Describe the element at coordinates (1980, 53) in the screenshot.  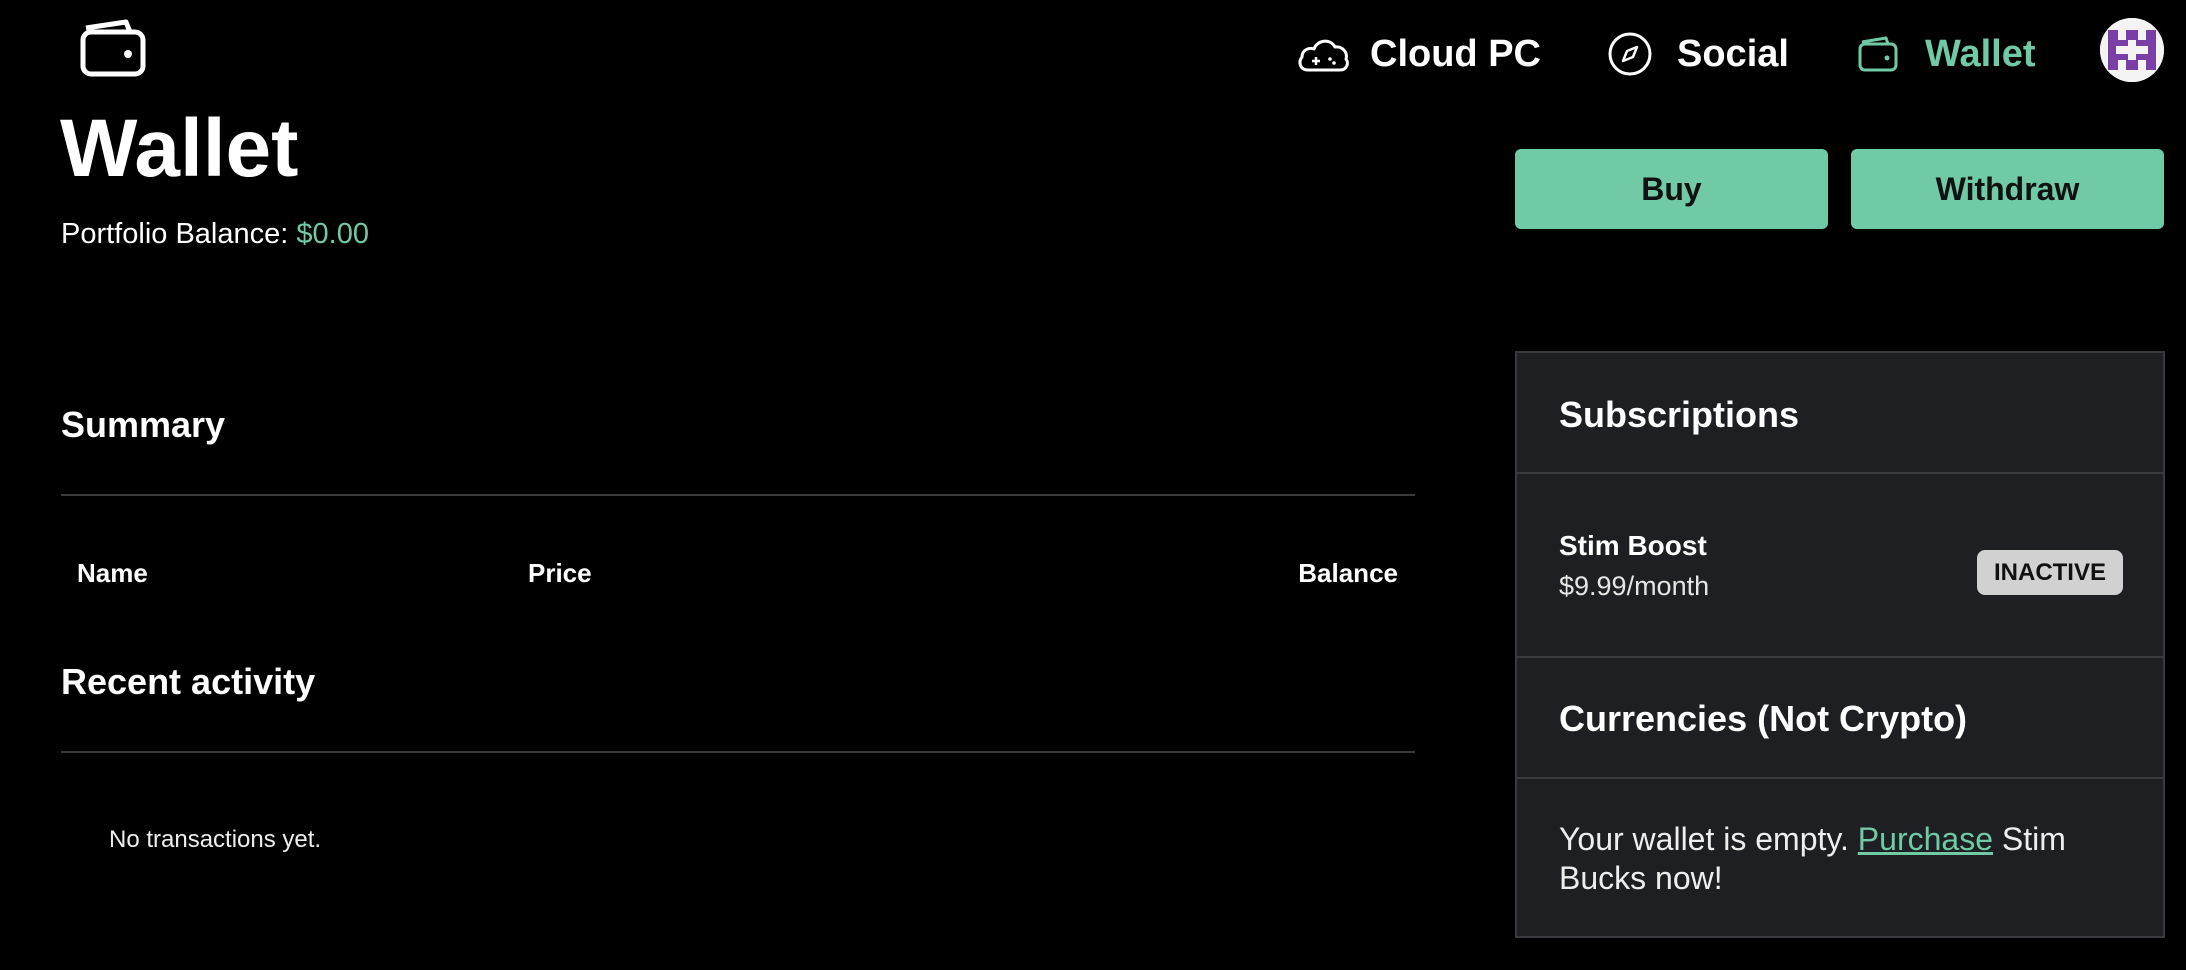
I see `nav-wallet-label: Wallet` at that location.